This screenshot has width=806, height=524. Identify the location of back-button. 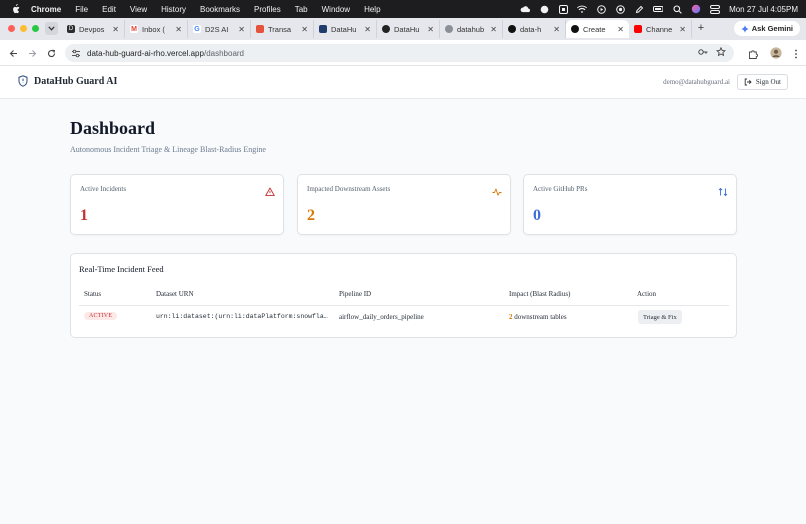
(13, 53).